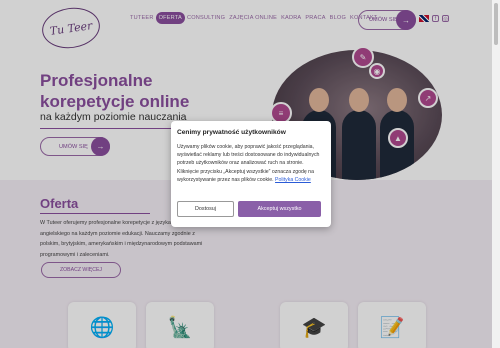 This screenshot has width=500, height=348. What do you see at coordinates (205, 209) in the screenshot?
I see `customize-button: Dostosuj` at bounding box center [205, 209].